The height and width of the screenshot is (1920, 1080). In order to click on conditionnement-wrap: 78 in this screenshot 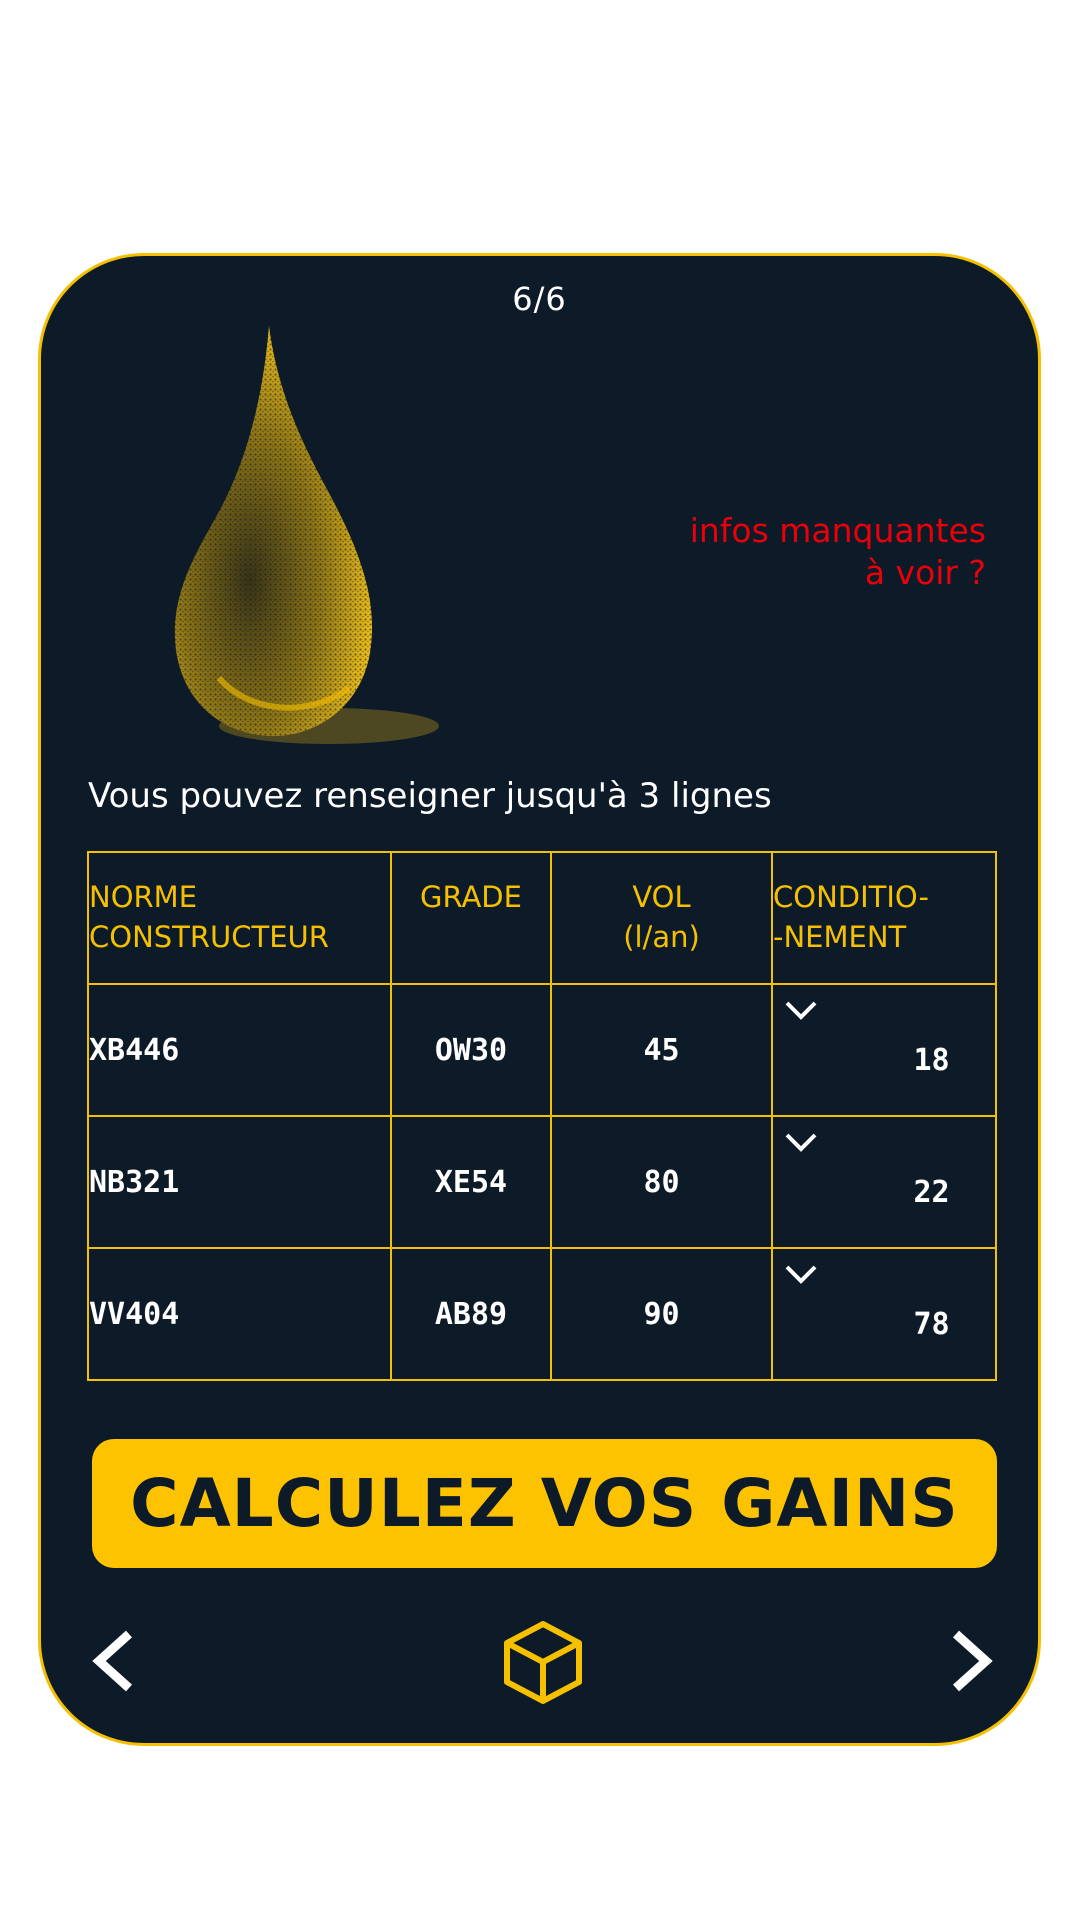, I will do `click(884, 1314)`.